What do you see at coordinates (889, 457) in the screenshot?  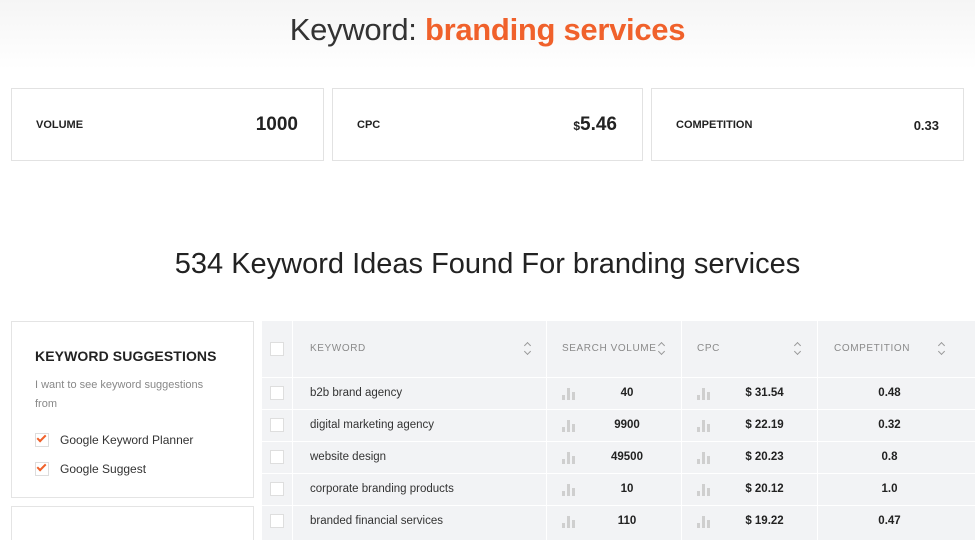 I see `competition-cell: 0.8` at bounding box center [889, 457].